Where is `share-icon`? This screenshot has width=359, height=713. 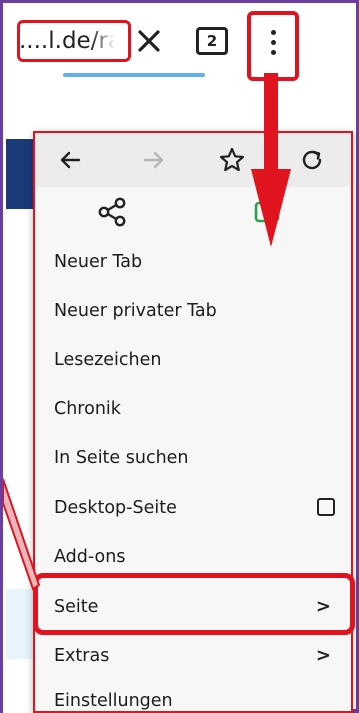
share-icon is located at coordinates (112, 212).